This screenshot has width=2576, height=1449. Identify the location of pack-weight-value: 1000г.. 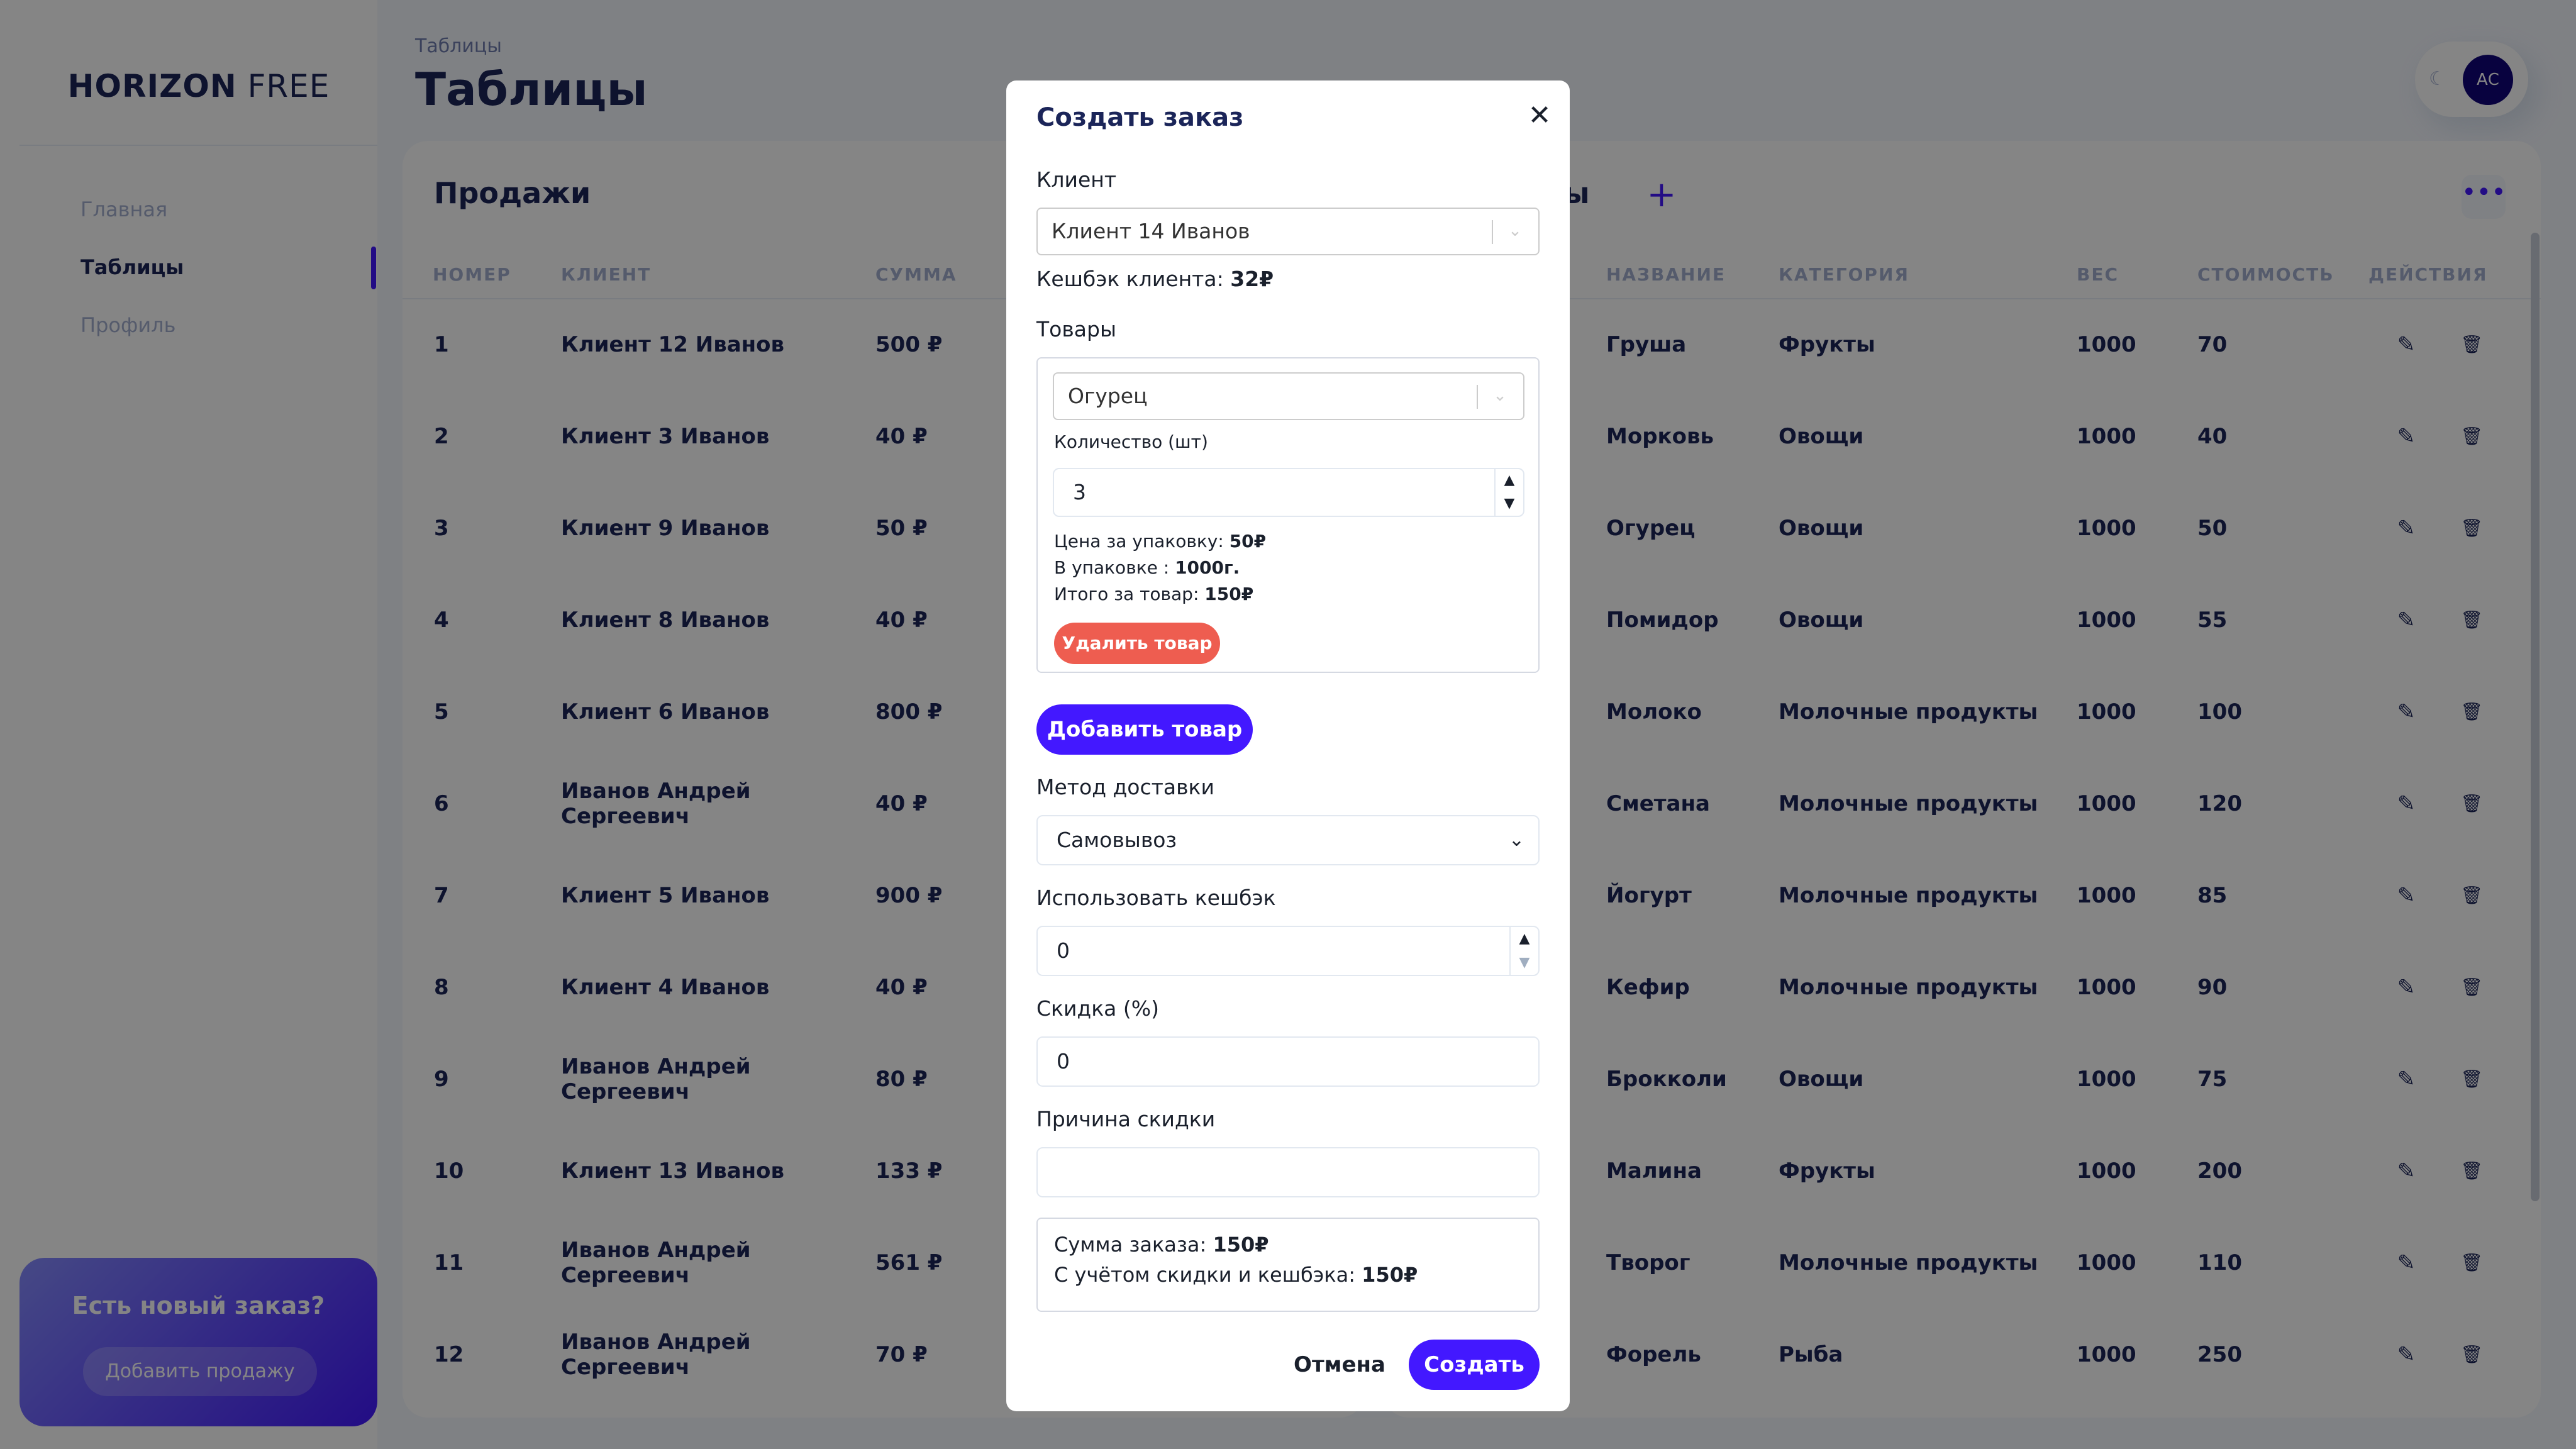
(1207, 567).